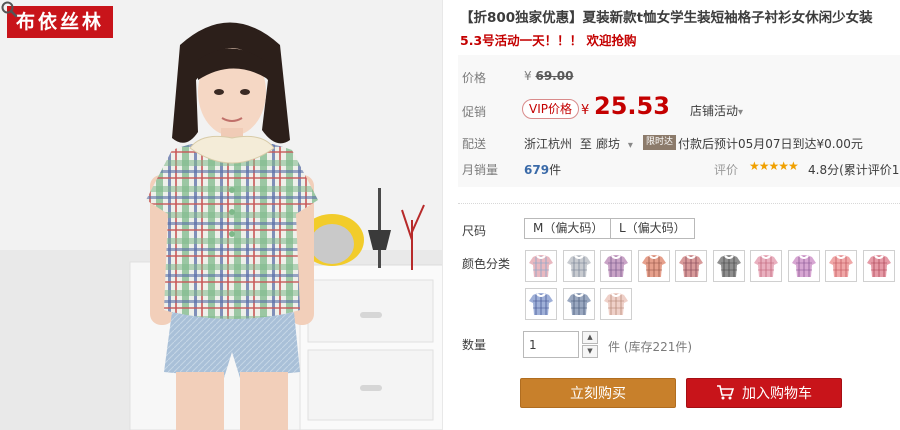 The height and width of the screenshot is (430, 900). I want to click on zoom-icon, so click(9, 9).